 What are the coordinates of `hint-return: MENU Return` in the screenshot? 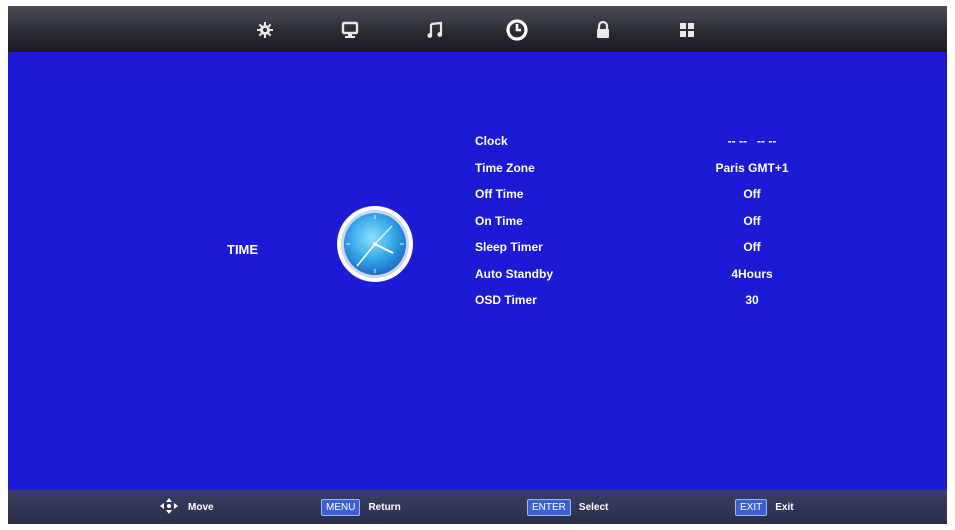 It's located at (361, 507).